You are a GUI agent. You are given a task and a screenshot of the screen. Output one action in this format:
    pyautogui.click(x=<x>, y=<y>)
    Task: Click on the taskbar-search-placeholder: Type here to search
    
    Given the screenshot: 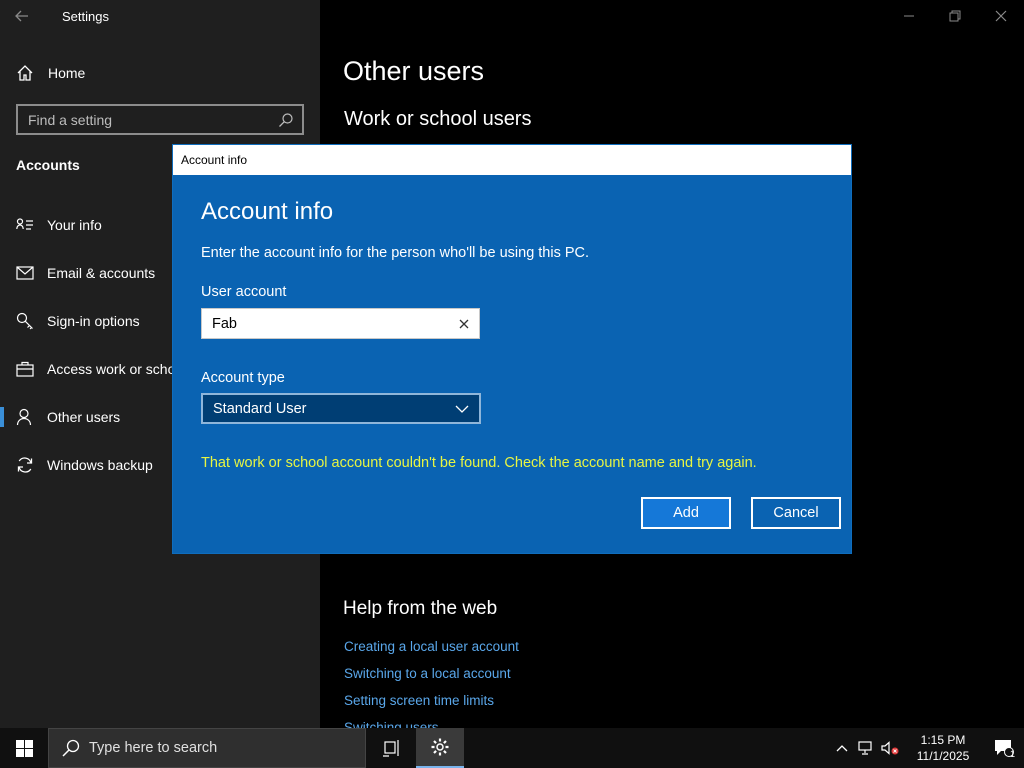 What is the action you would take?
    pyautogui.click(x=153, y=748)
    